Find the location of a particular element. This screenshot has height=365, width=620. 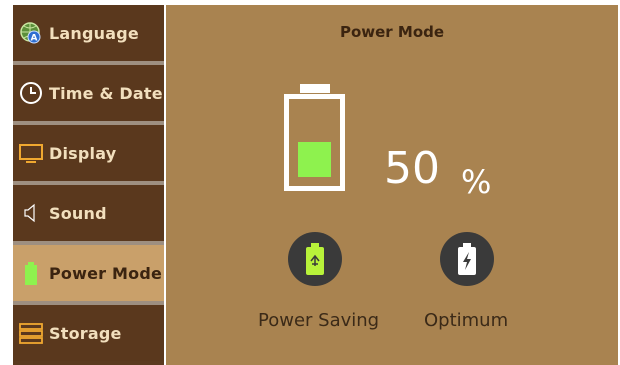

clock-icon is located at coordinates (31, 93).